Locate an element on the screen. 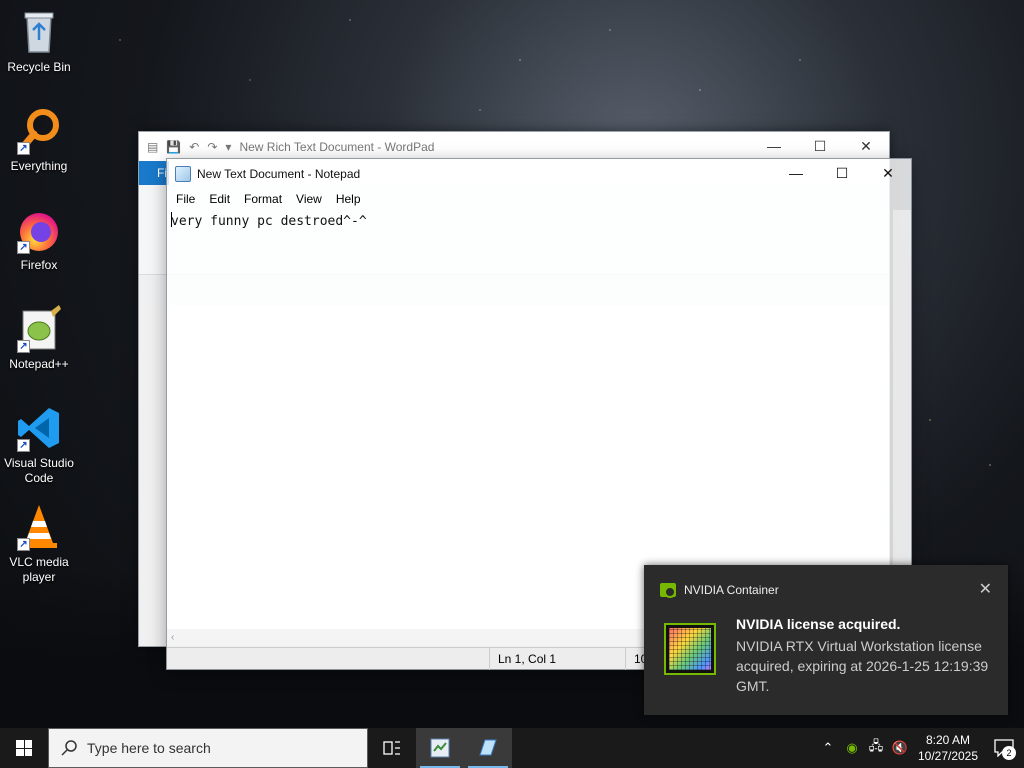 The width and height of the screenshot is (1024, 768). action-center-button: 2 is located at coordinates (1004, 748).